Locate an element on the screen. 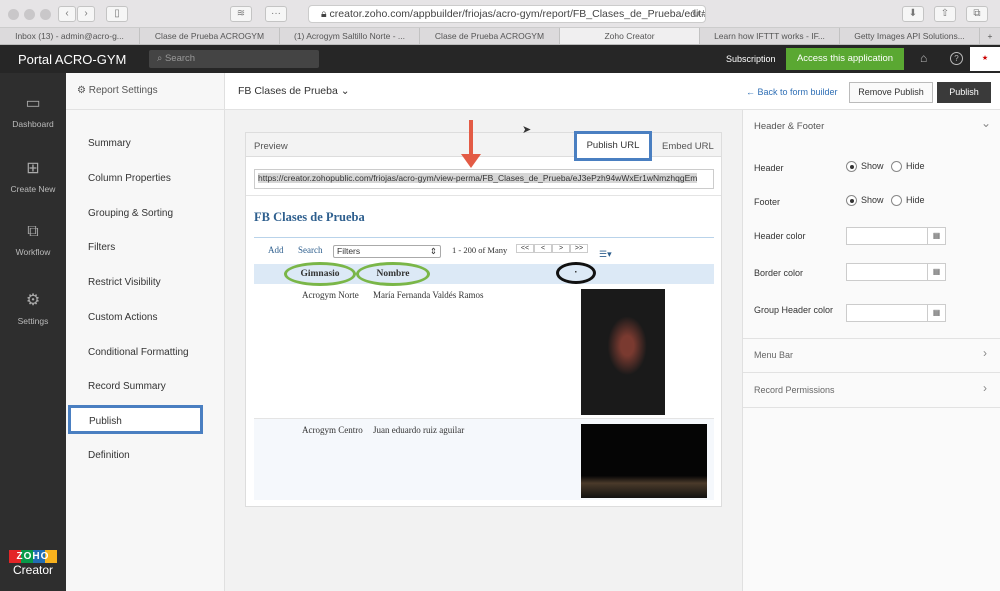 Image resolution: width=1000 pixels, height=591 pixels. report-selector: FB Clases de Prueba ⌄ is located at coordinates (294, 91).